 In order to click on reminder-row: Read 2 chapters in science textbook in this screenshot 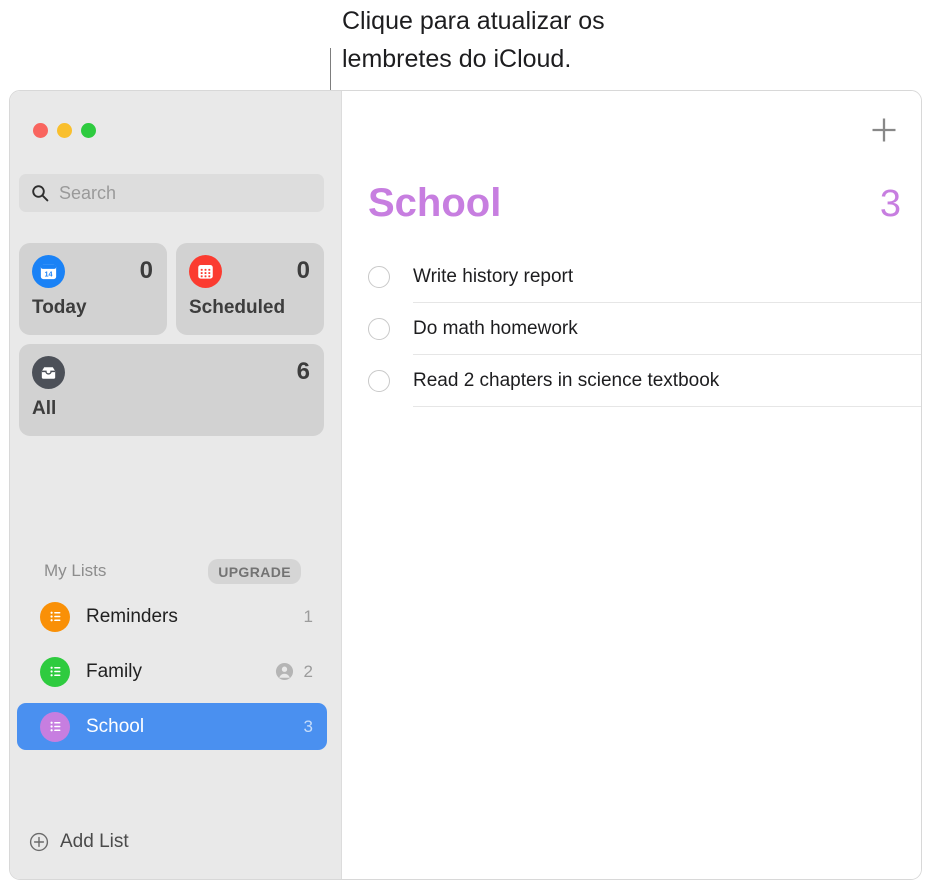, I will do `click(644, 381)`.